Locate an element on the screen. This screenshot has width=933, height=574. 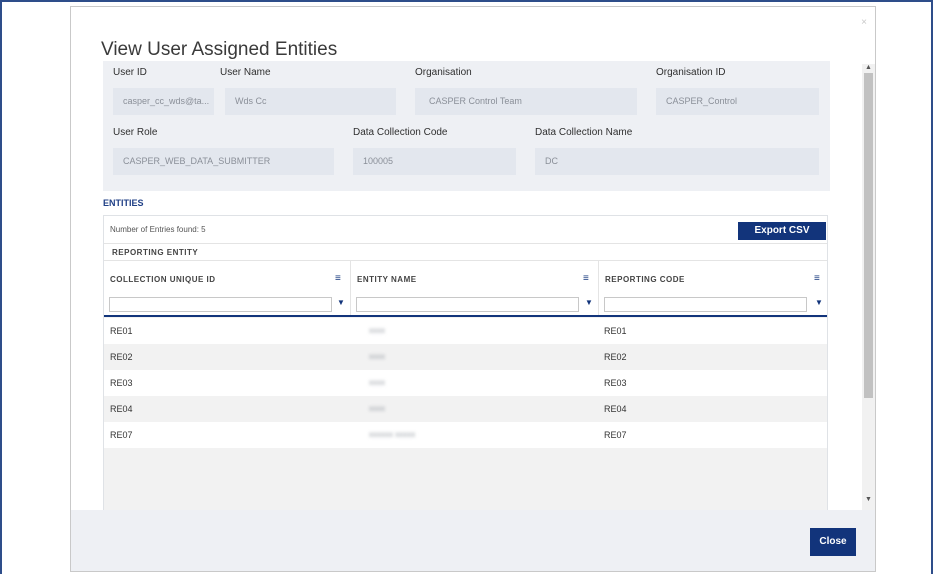
modal-title: View User Assigned Entities is located at coordinates (219, 49).